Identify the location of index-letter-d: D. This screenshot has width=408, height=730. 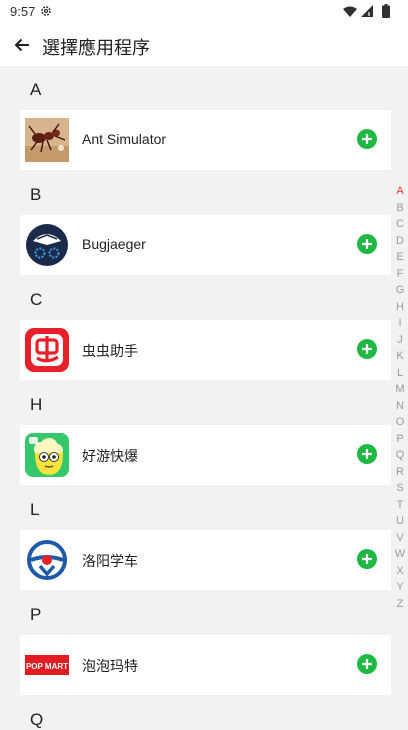
(400, 241).